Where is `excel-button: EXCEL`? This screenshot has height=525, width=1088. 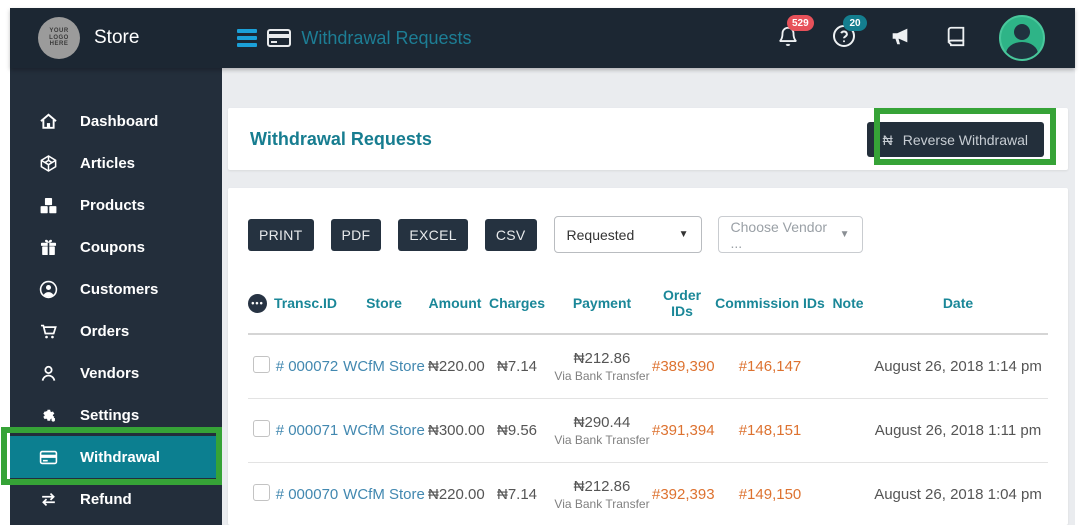
excel-button: EXCEL is located at coordinates (433, 234).